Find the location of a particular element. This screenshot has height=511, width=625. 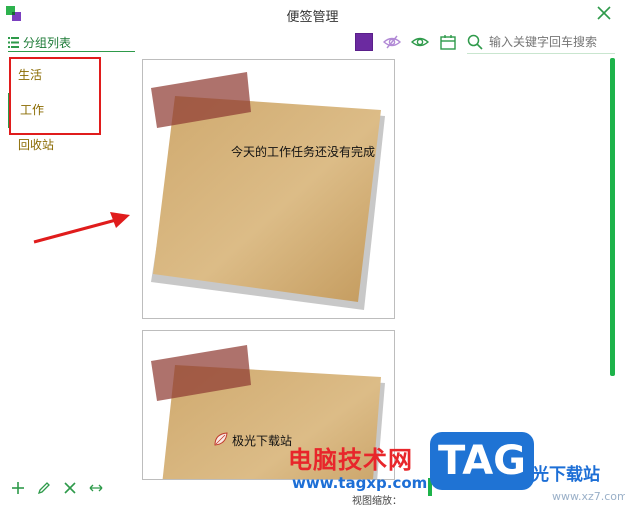

group-list-title: 分组列表 is located at coordinates (47, 42).